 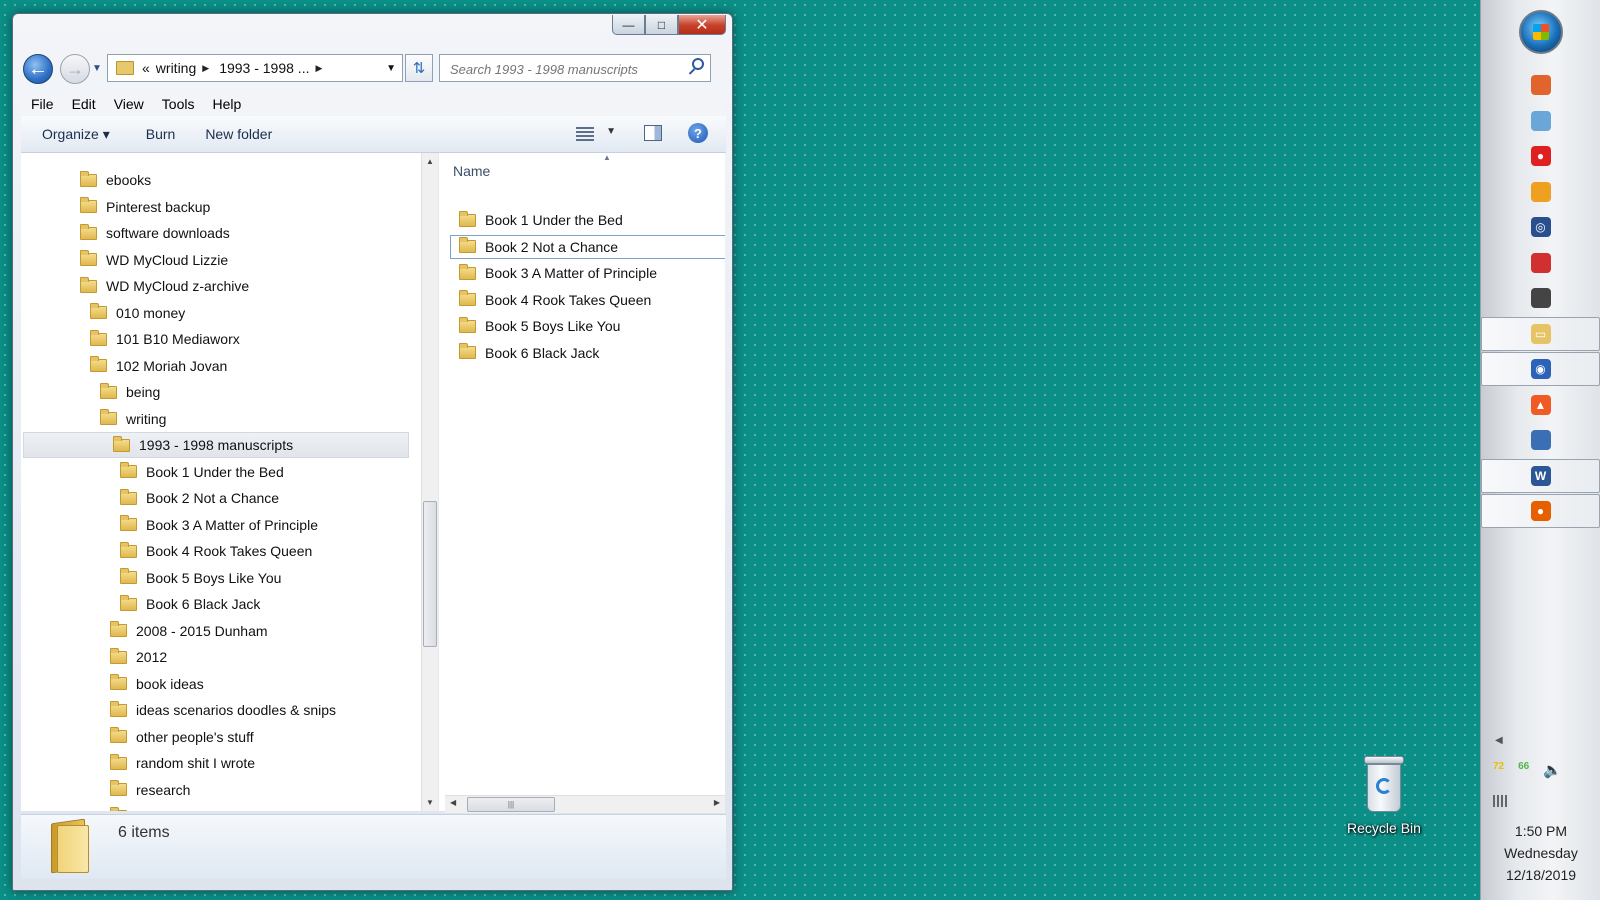 I want to click on temperature-indicator: 72, so click(x=1498, y=770).